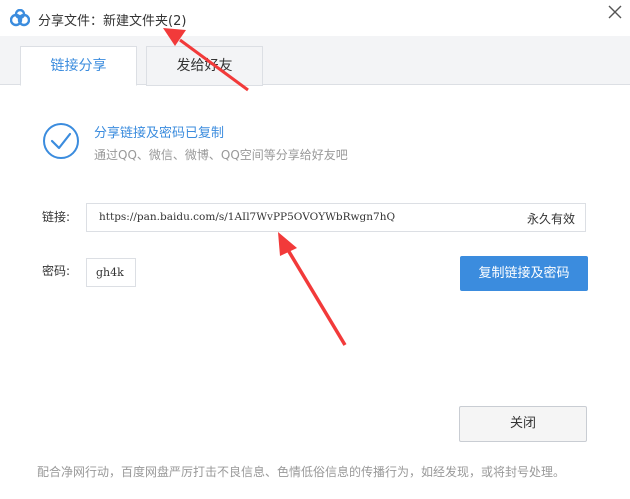  I want to click on tab-bar: 链接分享 发给好友, so click(315, 61).